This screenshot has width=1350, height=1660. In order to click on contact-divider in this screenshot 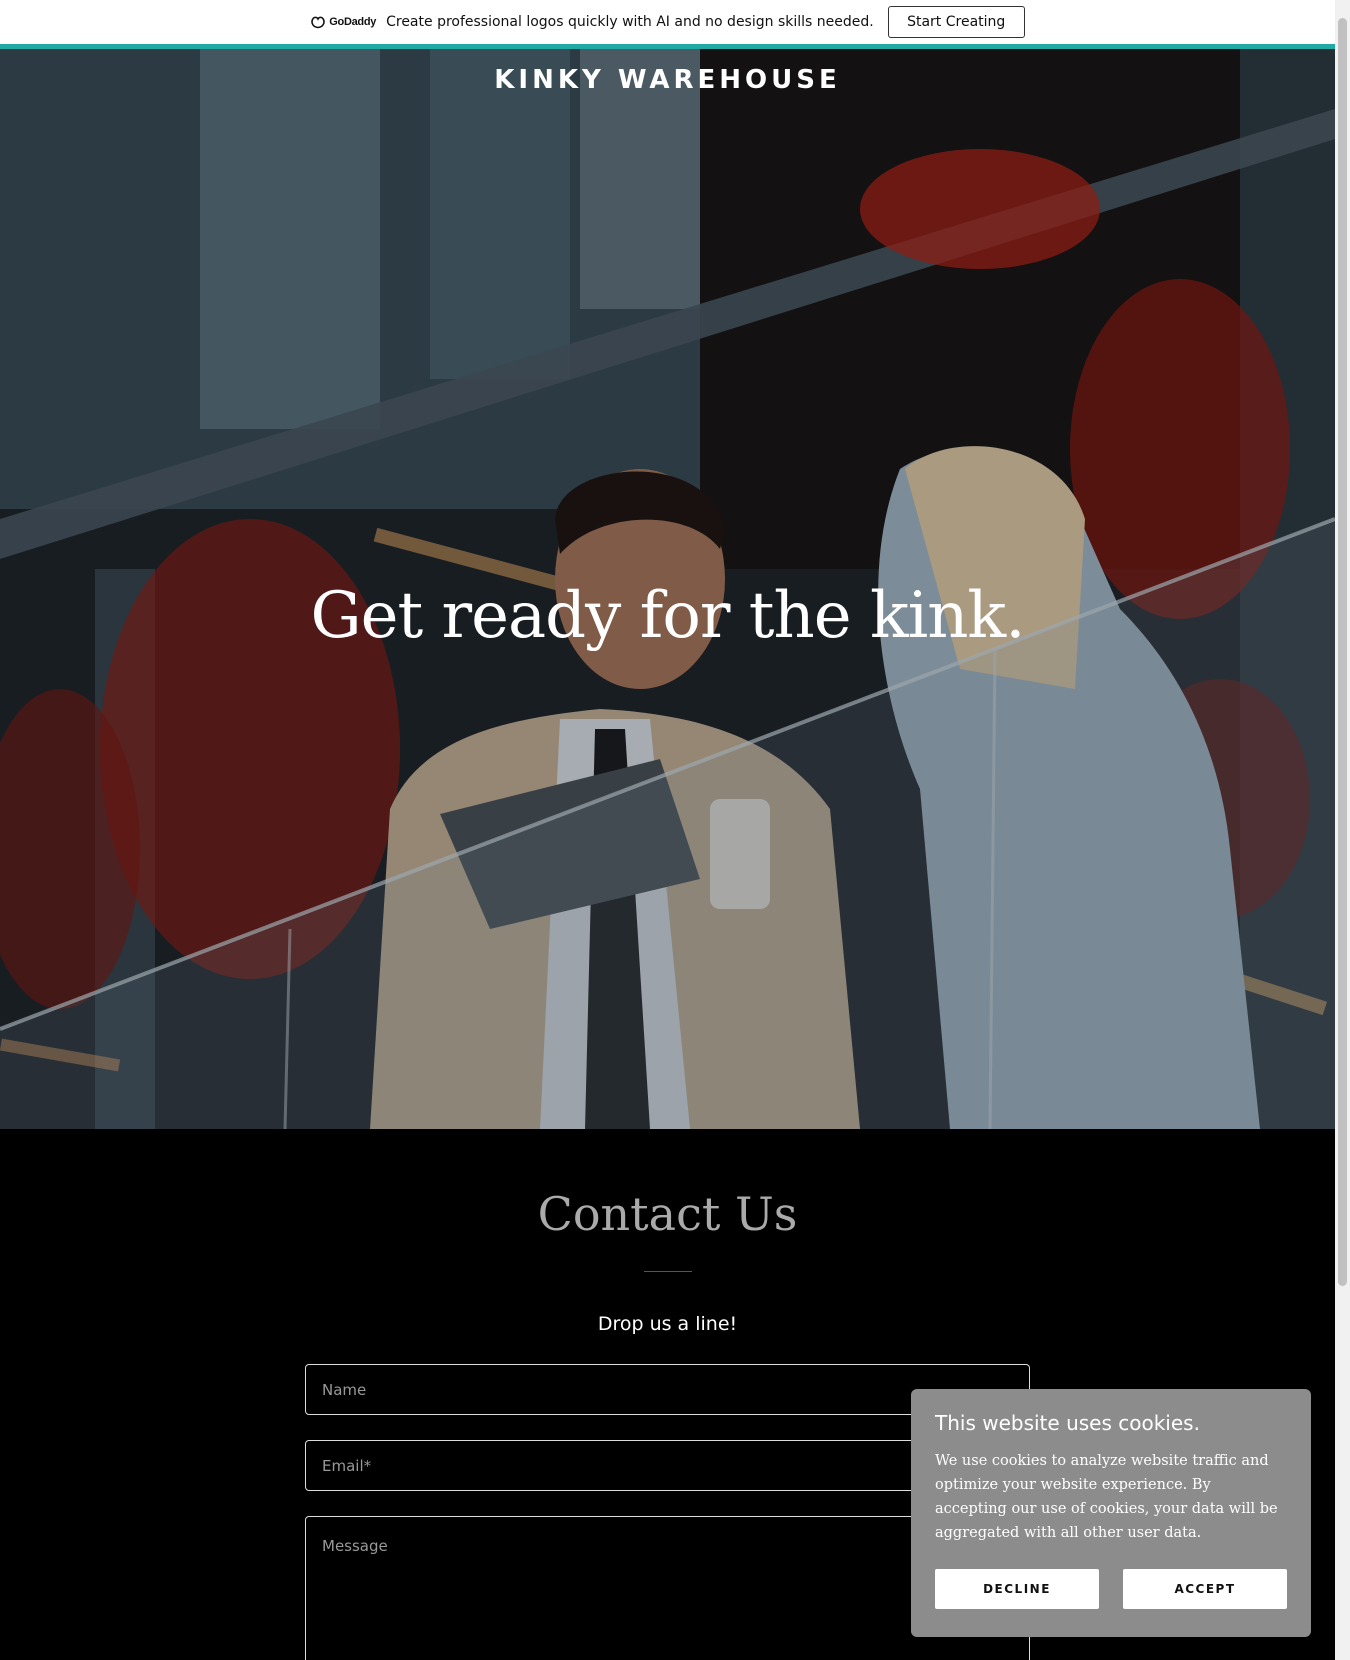, I will do `click(668, 1271)`.